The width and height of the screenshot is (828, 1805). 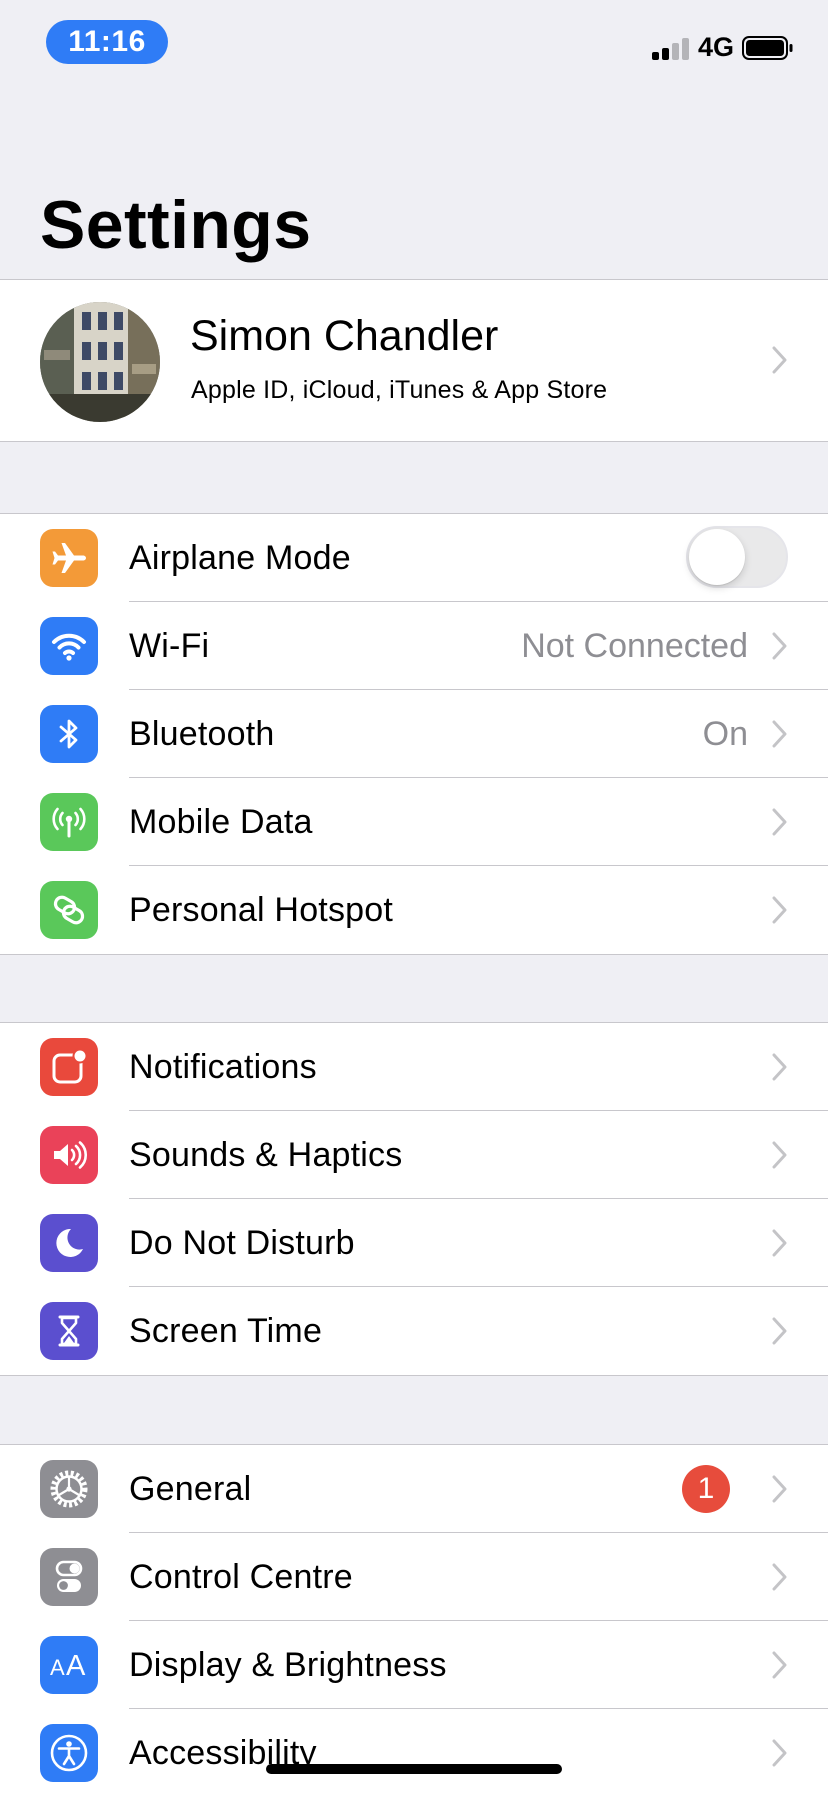 I want to click on accessibility-label: Accessibility, so click(x=223, y=1753).